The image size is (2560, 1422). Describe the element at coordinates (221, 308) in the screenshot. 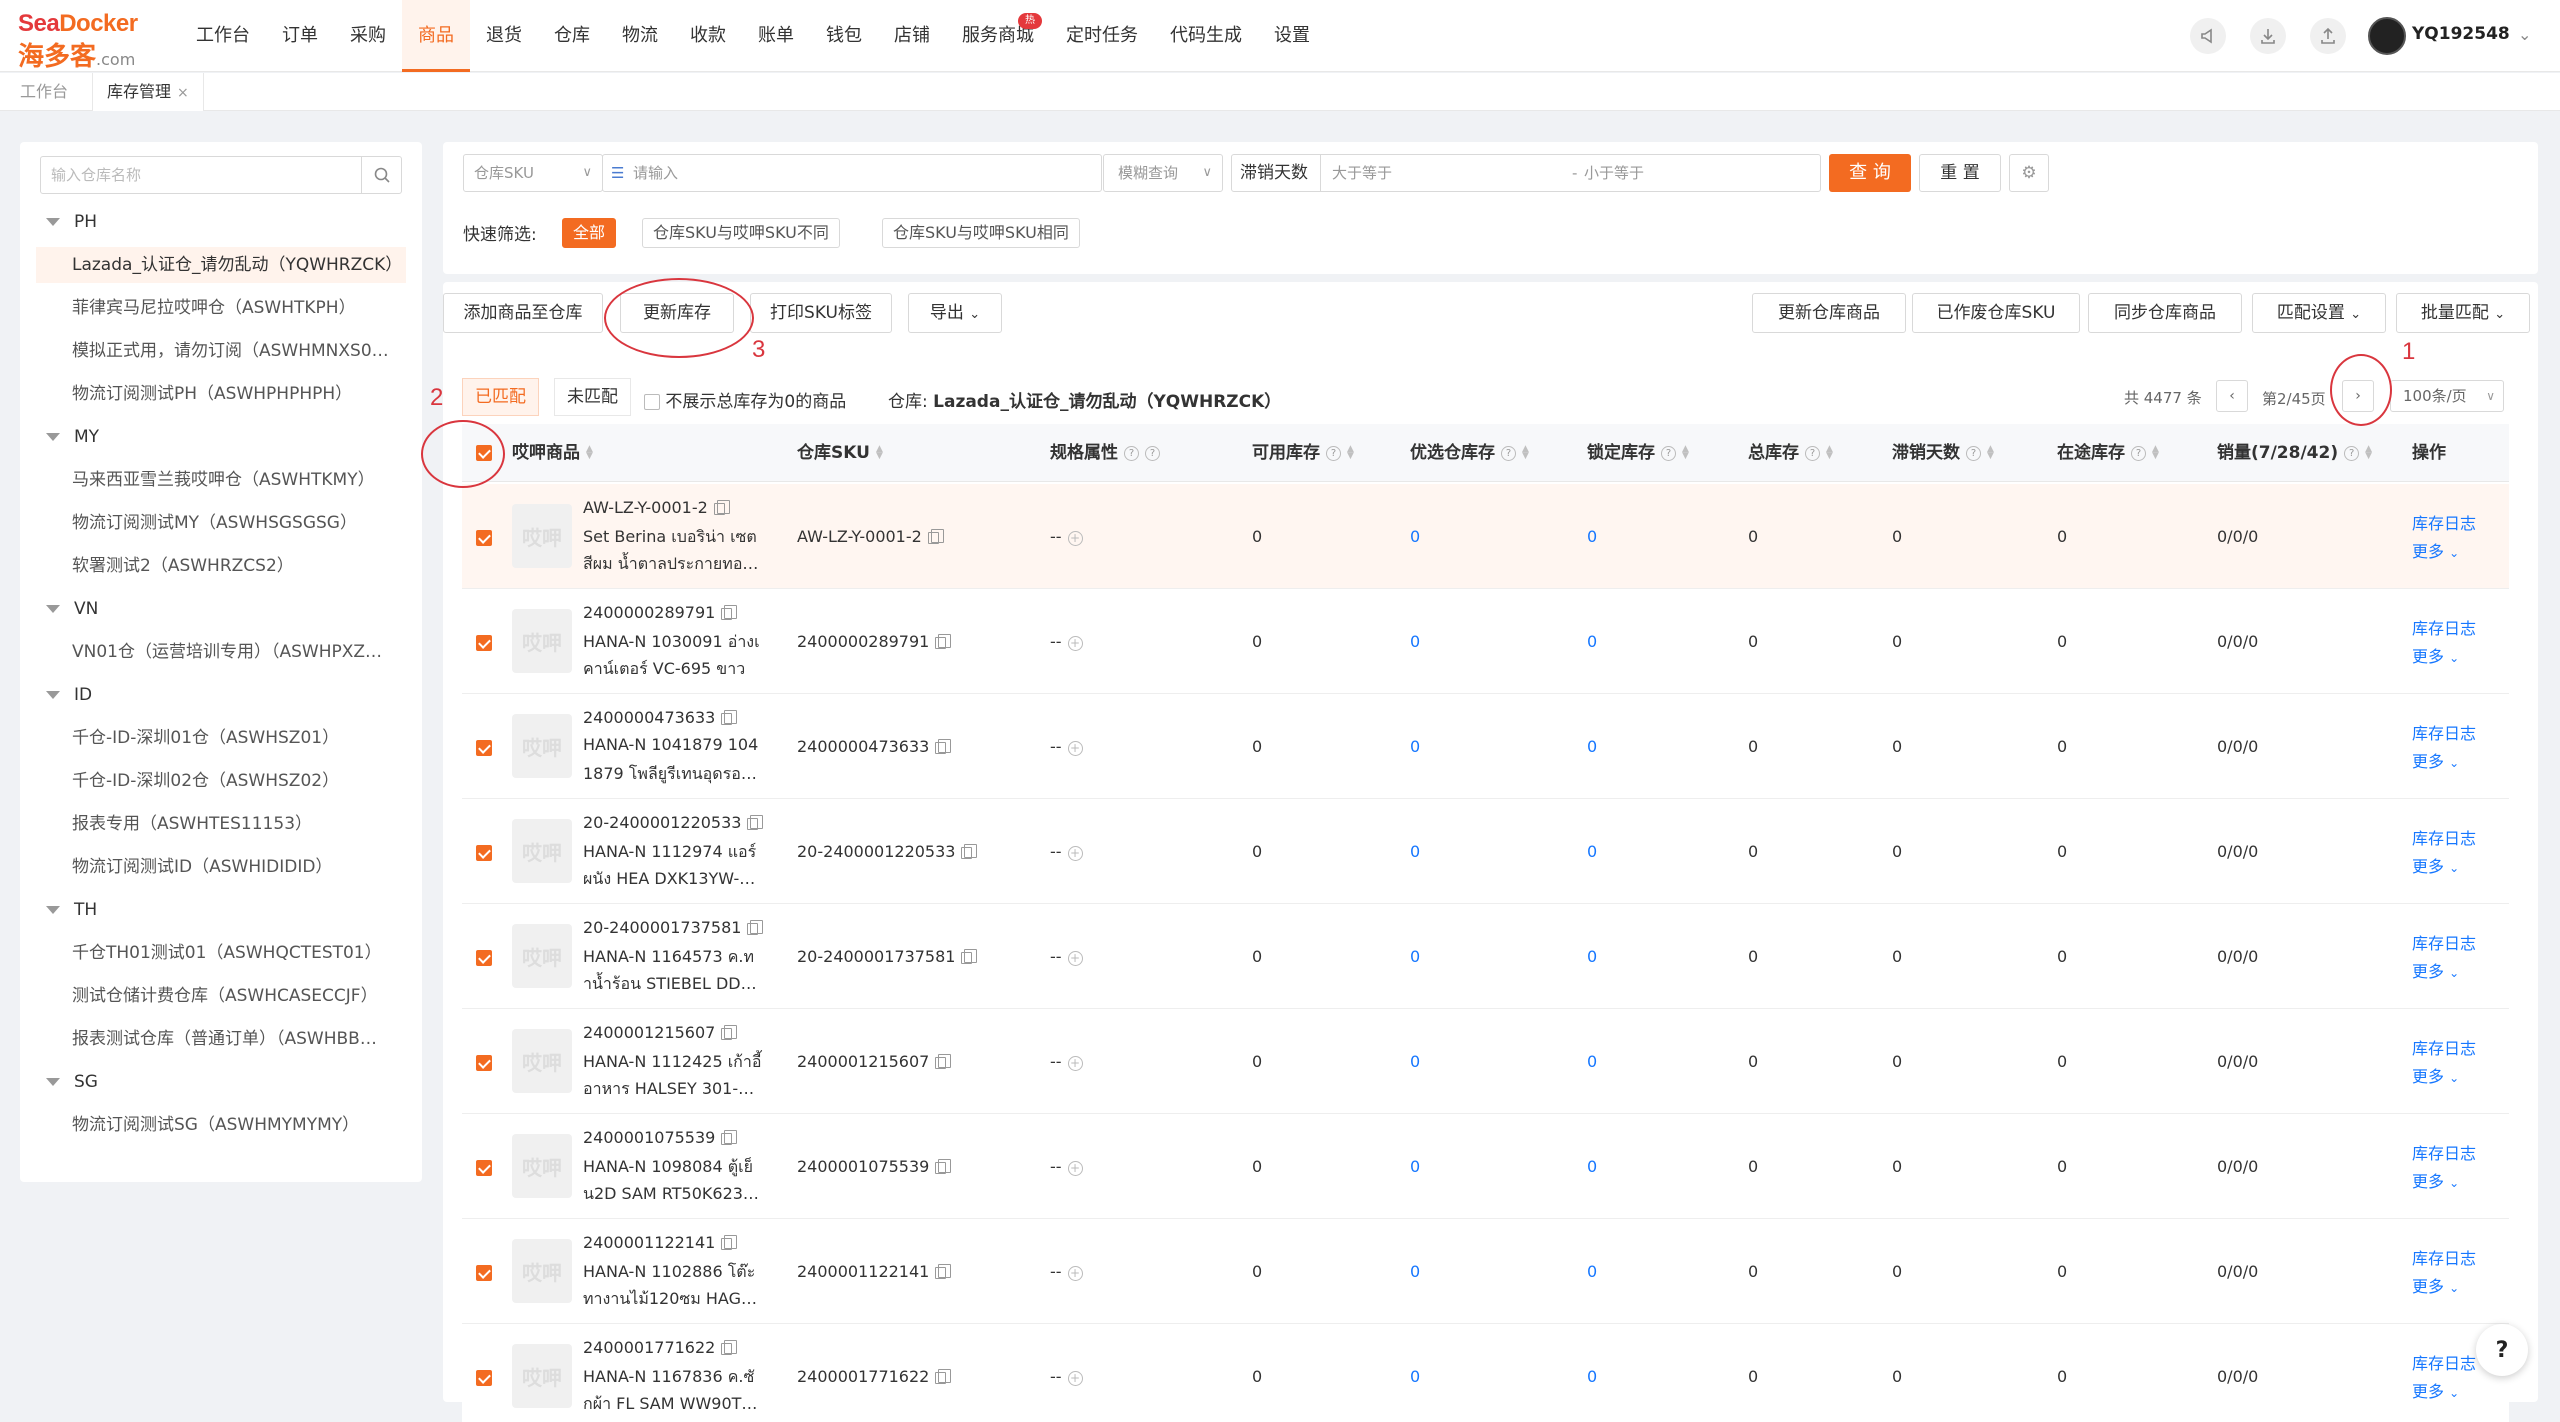

I see `tree-item-warehouse: 菲律宾马尼拉哎呷仓（ASWHTKPH）` at that location.